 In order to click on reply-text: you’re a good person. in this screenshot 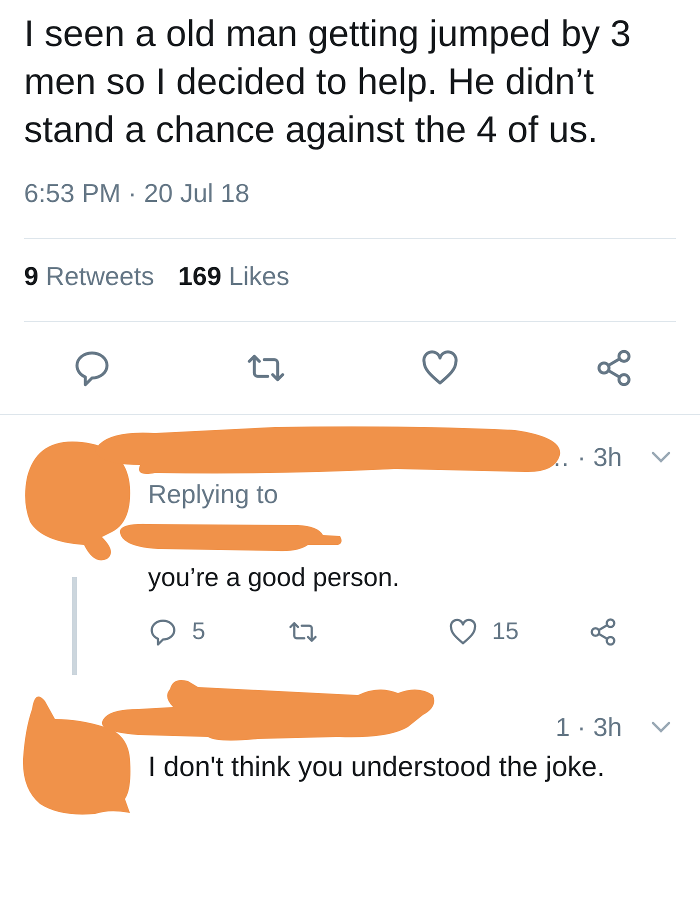, I will do `click(274, 577)`.